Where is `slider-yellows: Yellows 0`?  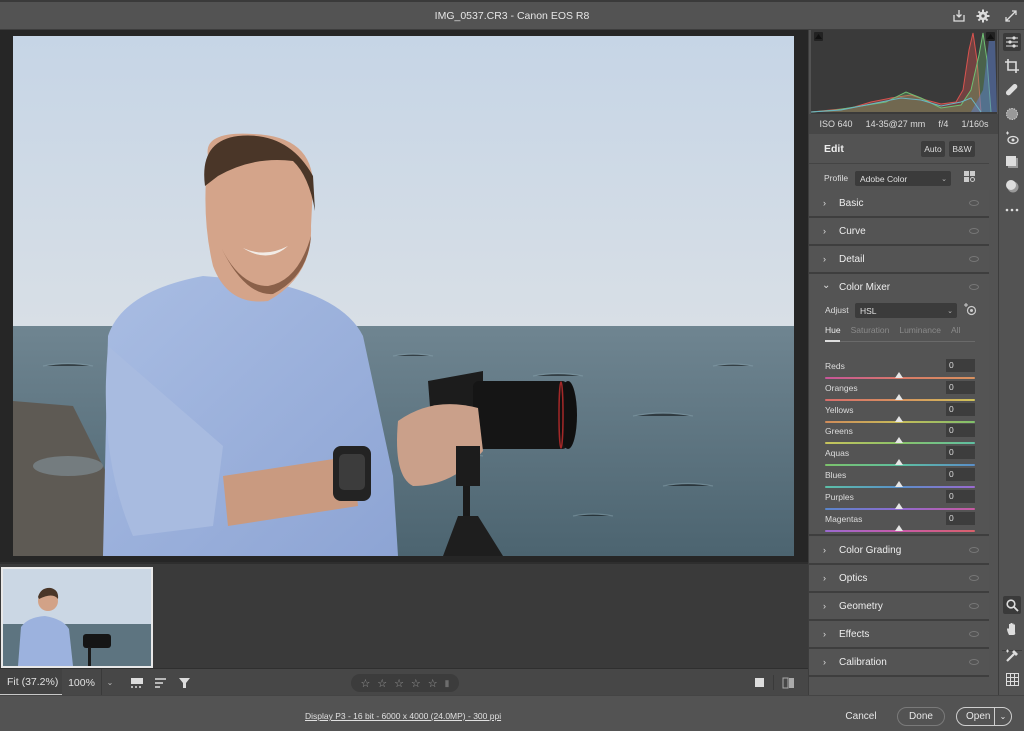 slider-yellows: Yellows 0 is located at coordinates (900, 414).